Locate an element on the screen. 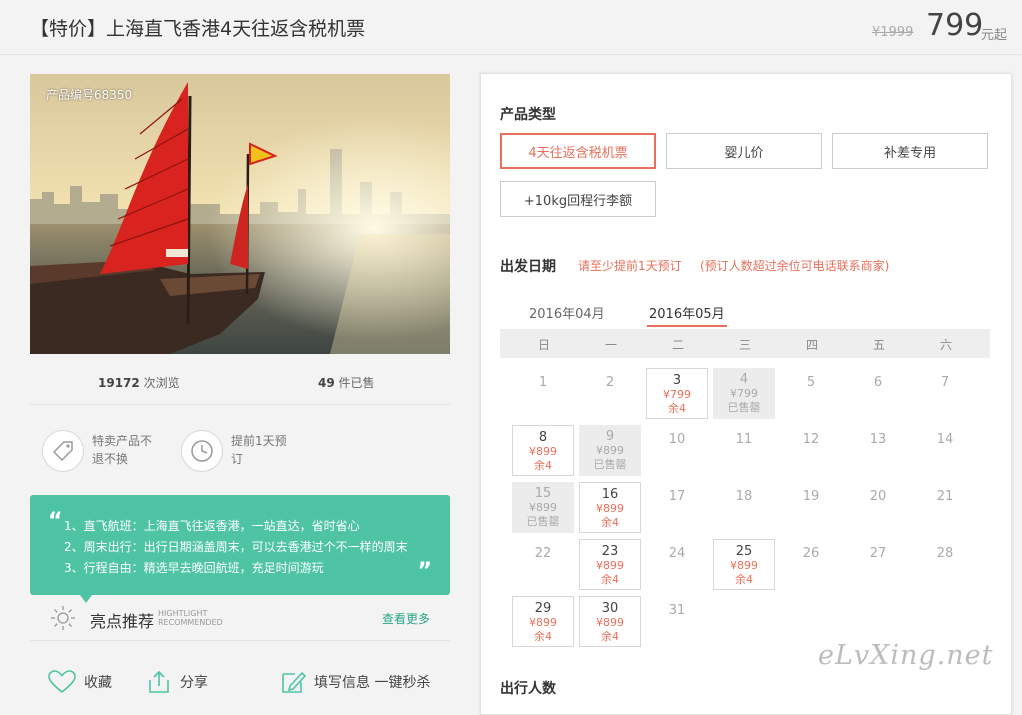 This screenshot has width=1022, height=715. highlight-line-2: 2、周末出行：出行日期涵盖周末，可以去香港过个不一样的周末 is located at coordinates (236, 547).